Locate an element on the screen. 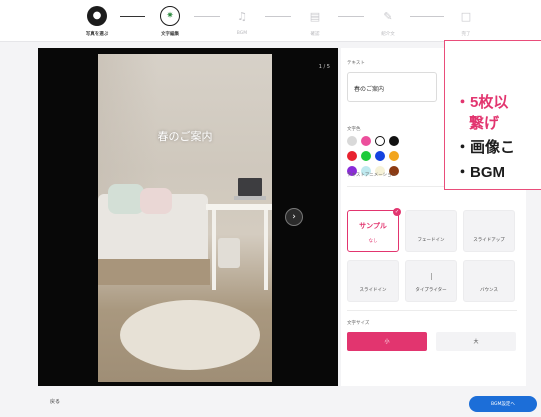 This screenshot has height=417, width=541. callout-line: ・BGM is located at coordinates (480, 172).